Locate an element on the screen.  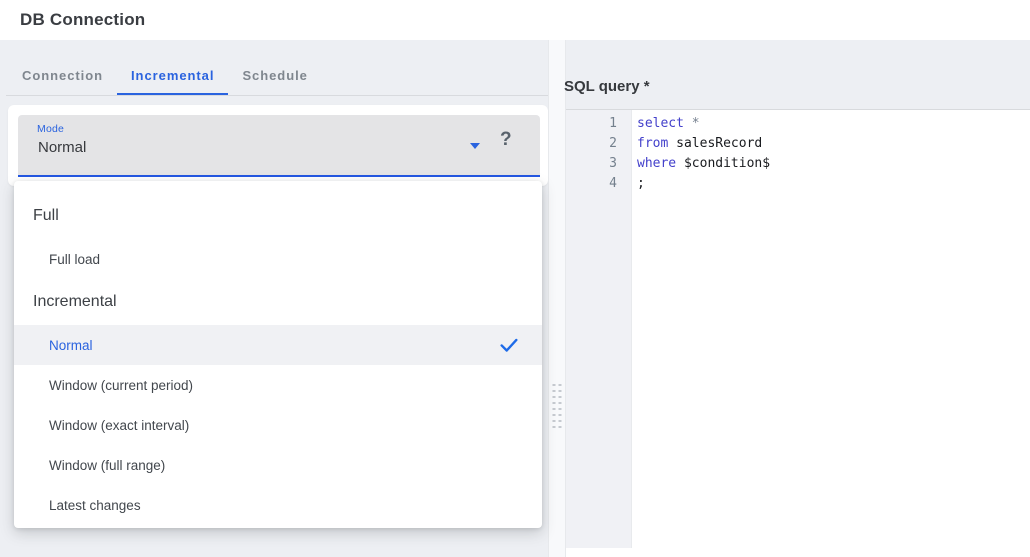
menu-option-normal: Normal is located at coordinates (278, 345).